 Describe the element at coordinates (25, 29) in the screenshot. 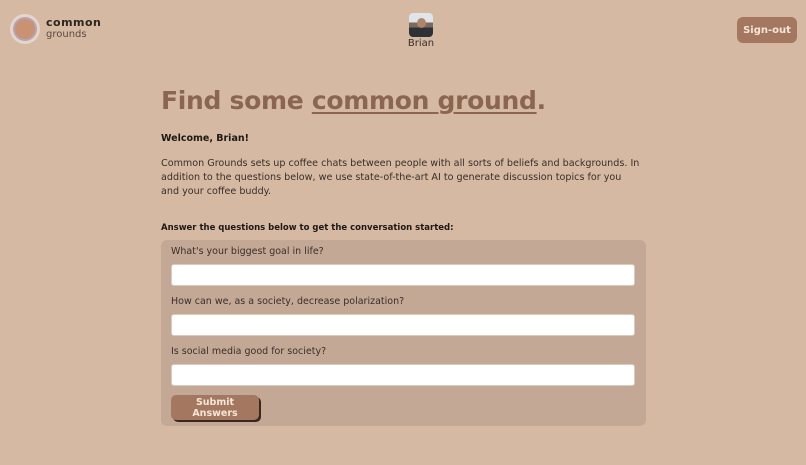

I see `coffee-cup-icon` at that location.